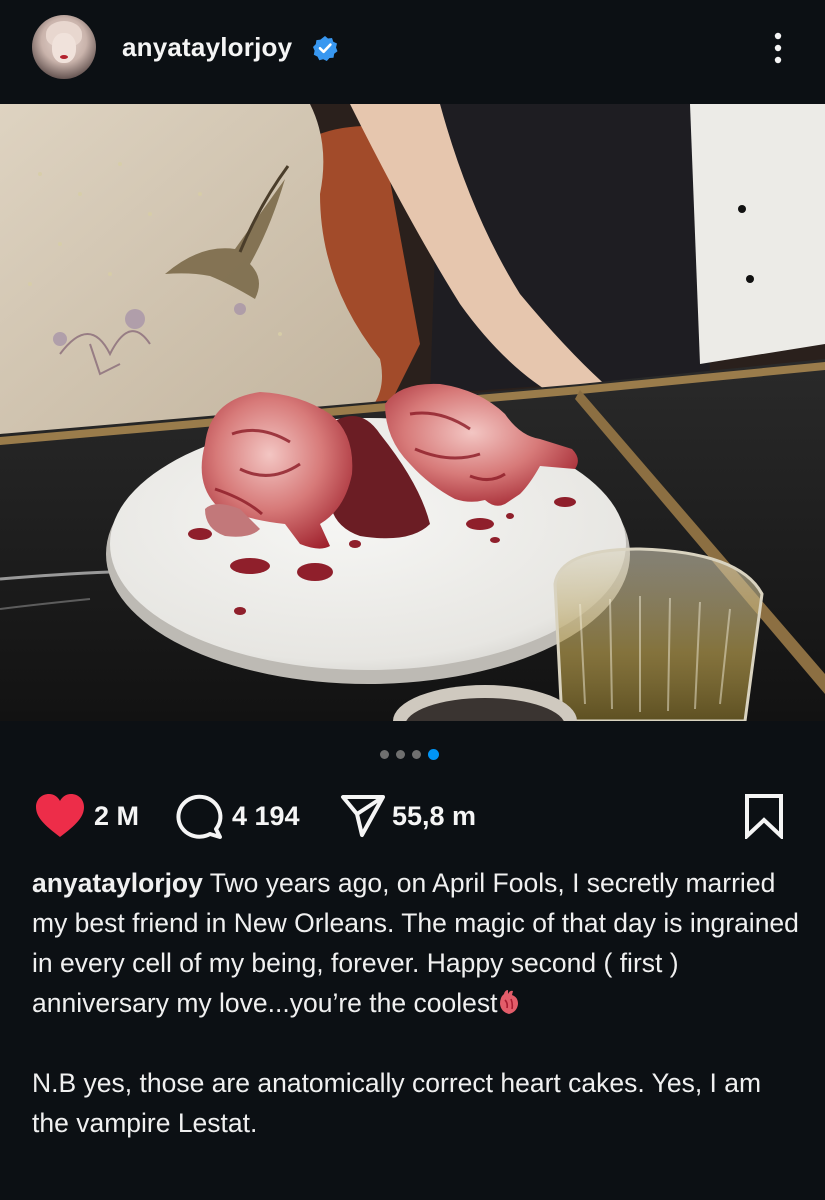 The width and height of the screenshot is (825, 1200). I want to click on caption-gap, so click(417, 1043).